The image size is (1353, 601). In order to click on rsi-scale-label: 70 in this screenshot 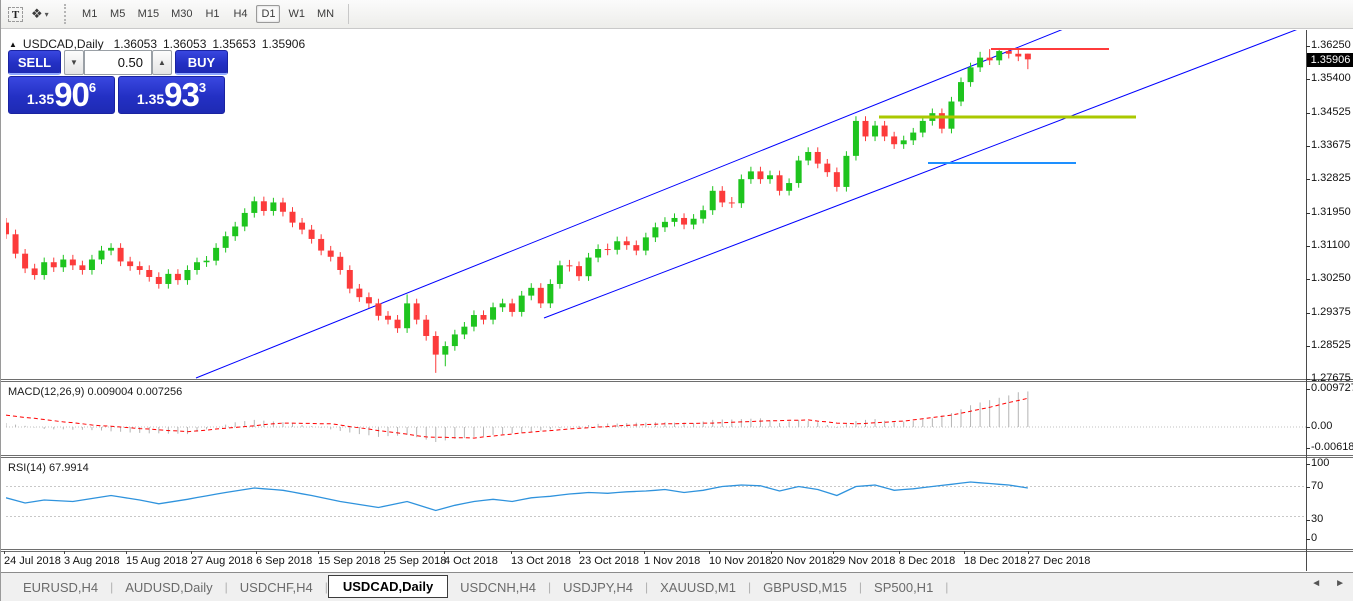, I will do `click(1317, 486)`.